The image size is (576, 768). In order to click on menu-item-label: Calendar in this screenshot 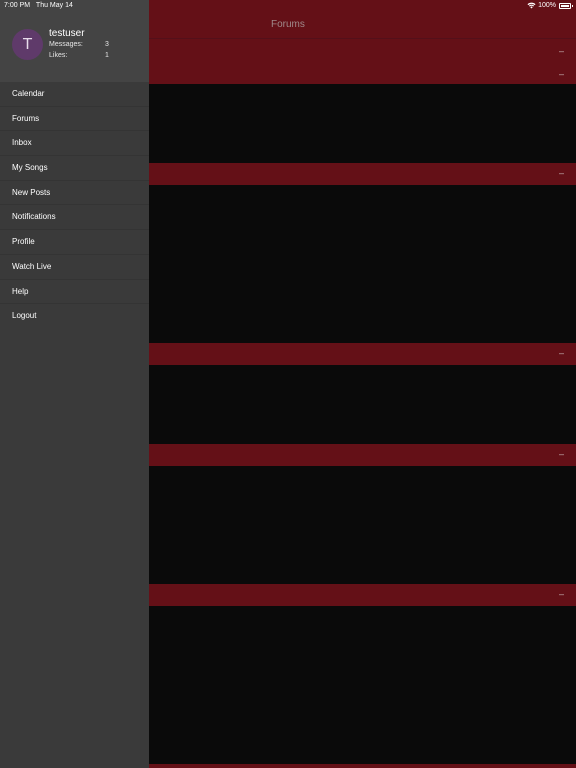, I will do `click(28, 93)`.